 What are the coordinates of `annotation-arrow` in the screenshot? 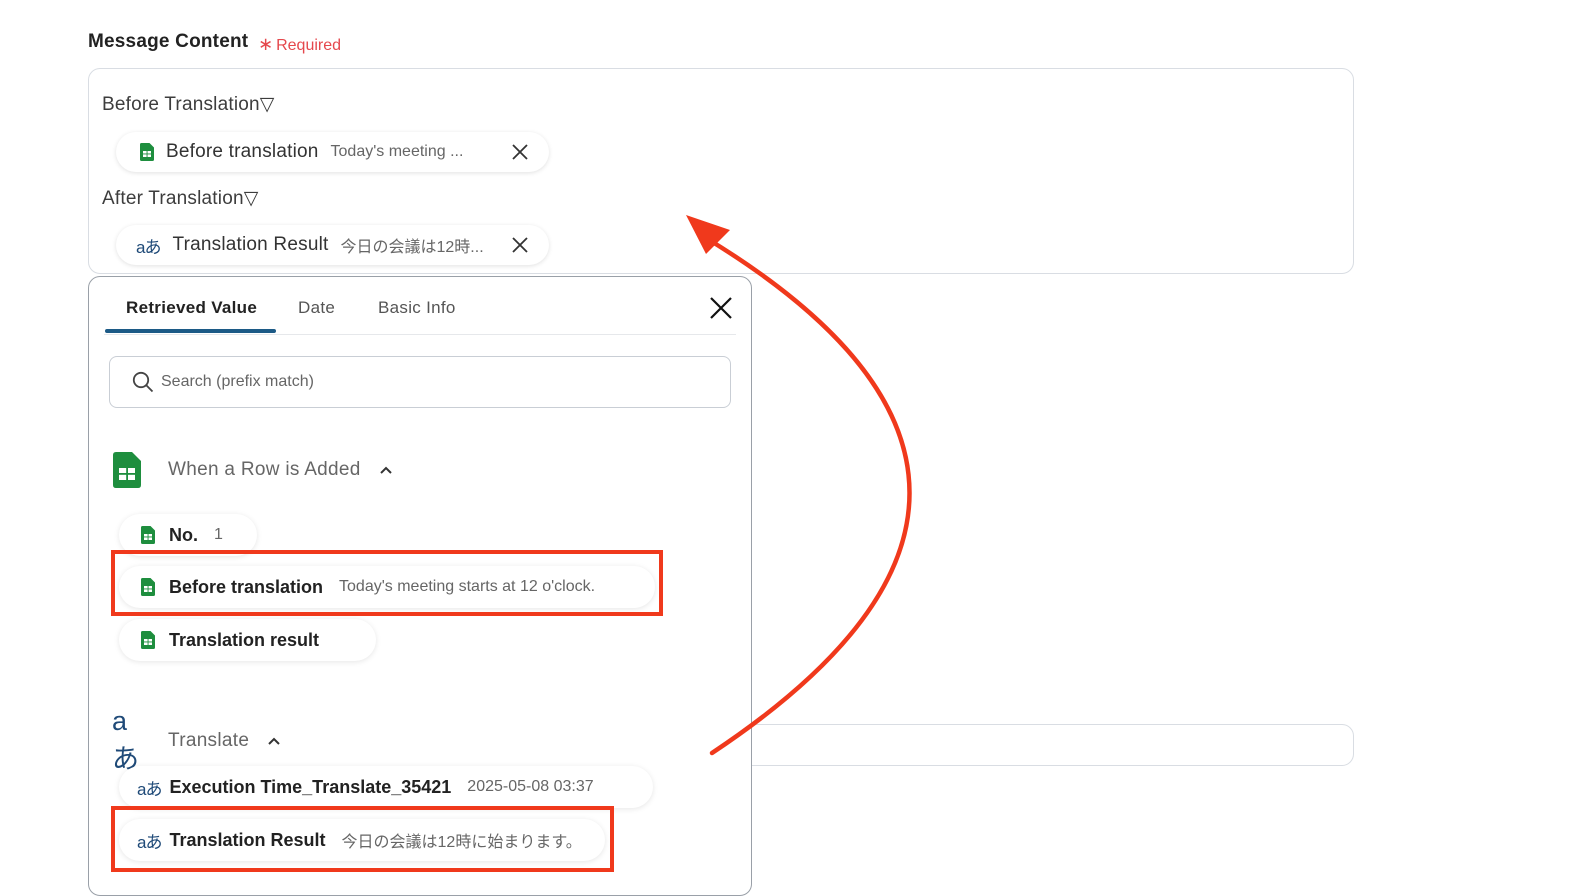 It's located at (799, 485).